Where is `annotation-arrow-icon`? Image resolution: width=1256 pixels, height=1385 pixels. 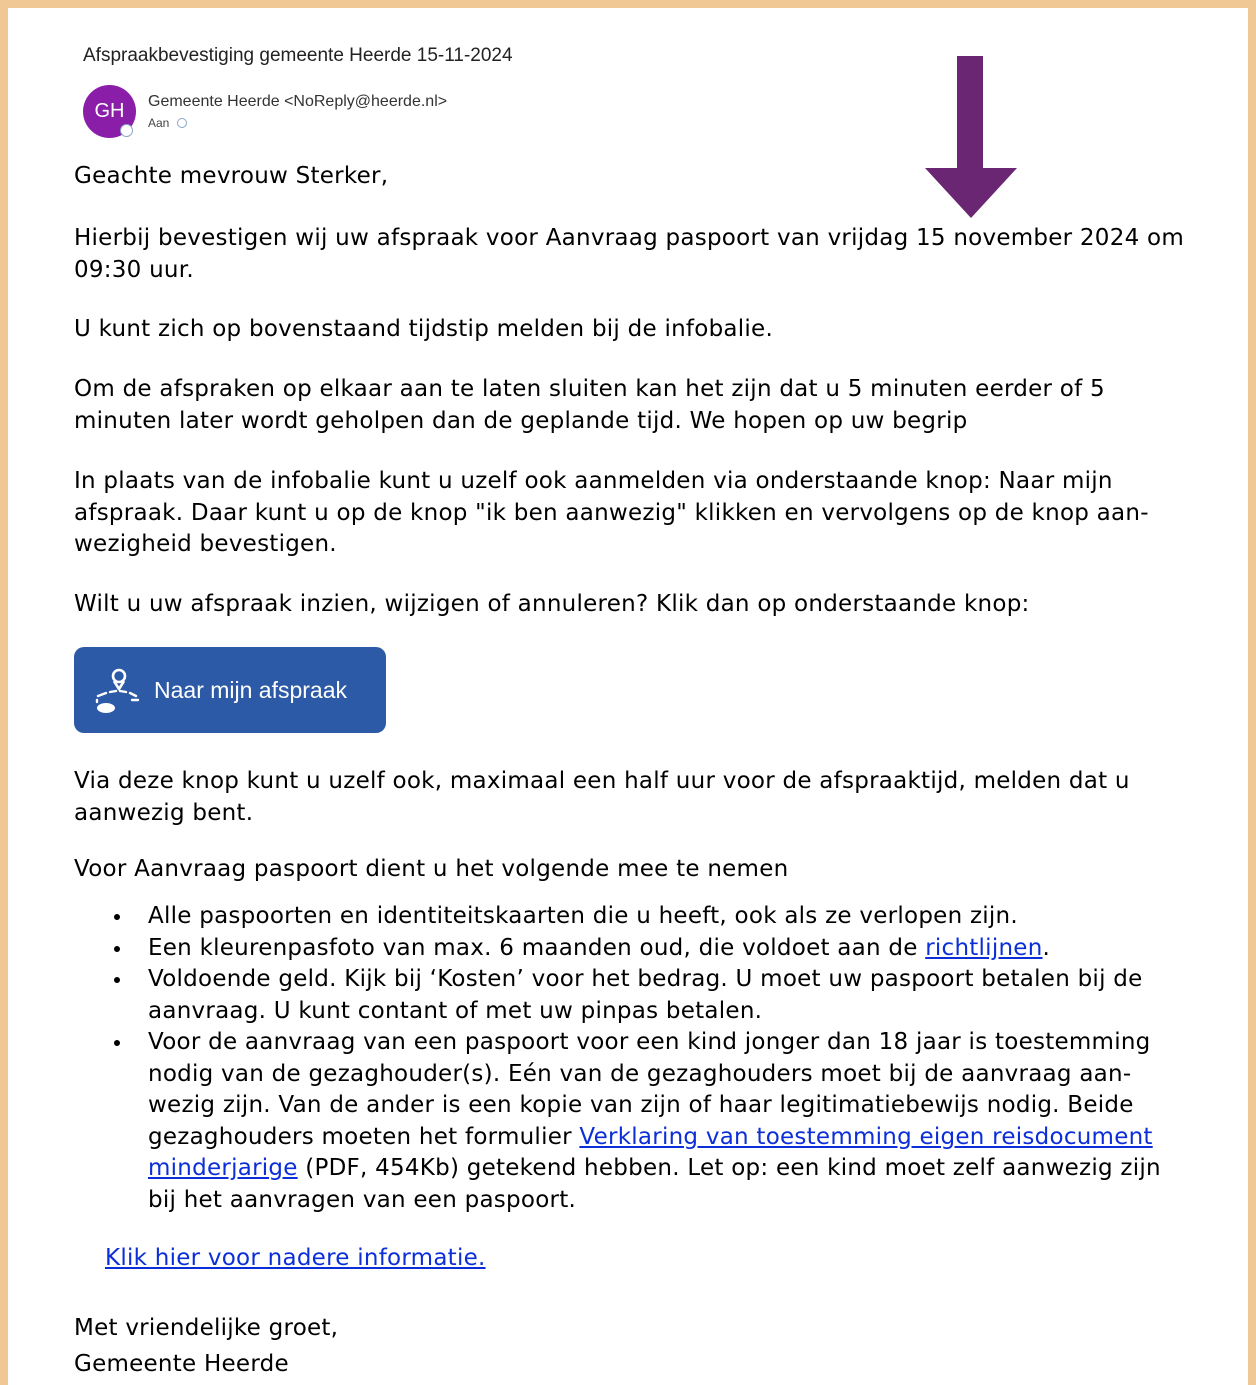
annotation-arrow-icon is located at coordinates (971, 137).